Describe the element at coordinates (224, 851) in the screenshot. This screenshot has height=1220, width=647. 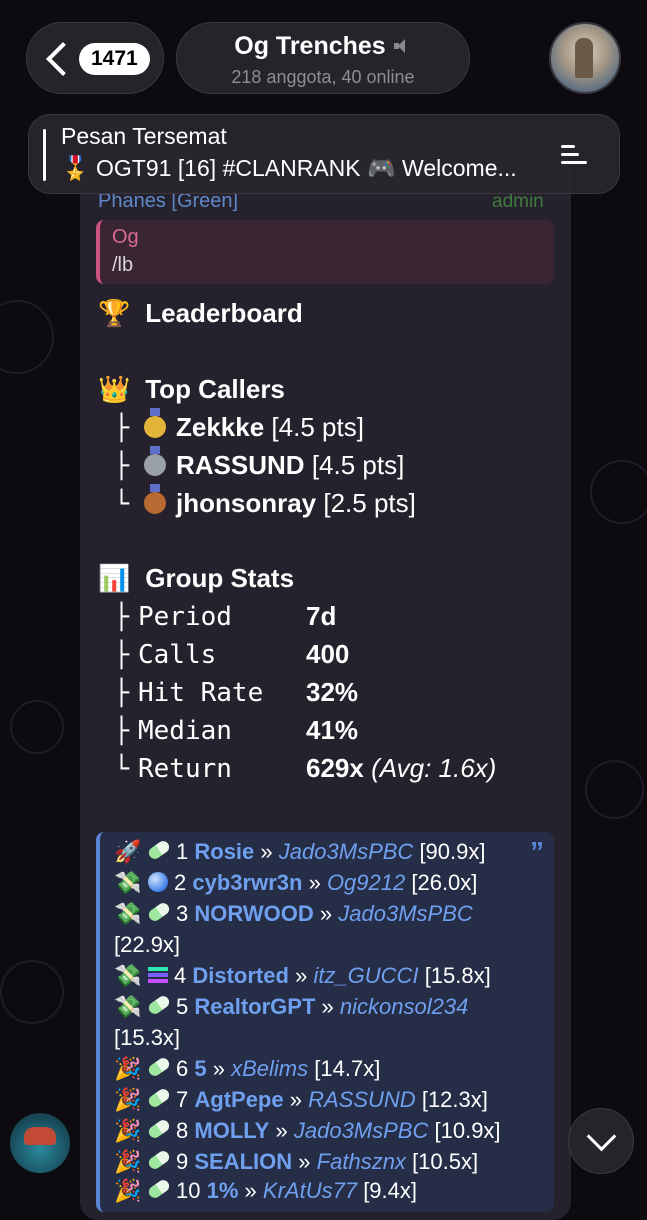
I see `token-link: Rosie` at that location.